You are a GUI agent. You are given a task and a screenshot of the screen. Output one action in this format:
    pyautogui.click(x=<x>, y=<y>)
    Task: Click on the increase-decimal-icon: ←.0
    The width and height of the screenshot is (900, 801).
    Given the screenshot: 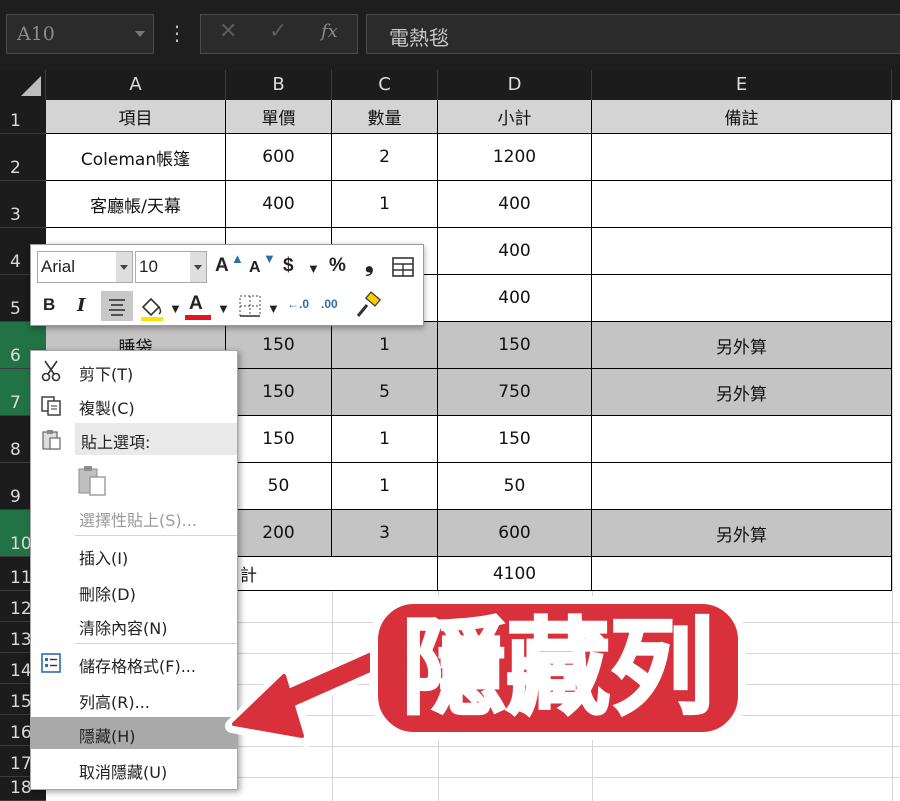 What is the action you would take?
    pyautogui.click(x=298, y=304)
    